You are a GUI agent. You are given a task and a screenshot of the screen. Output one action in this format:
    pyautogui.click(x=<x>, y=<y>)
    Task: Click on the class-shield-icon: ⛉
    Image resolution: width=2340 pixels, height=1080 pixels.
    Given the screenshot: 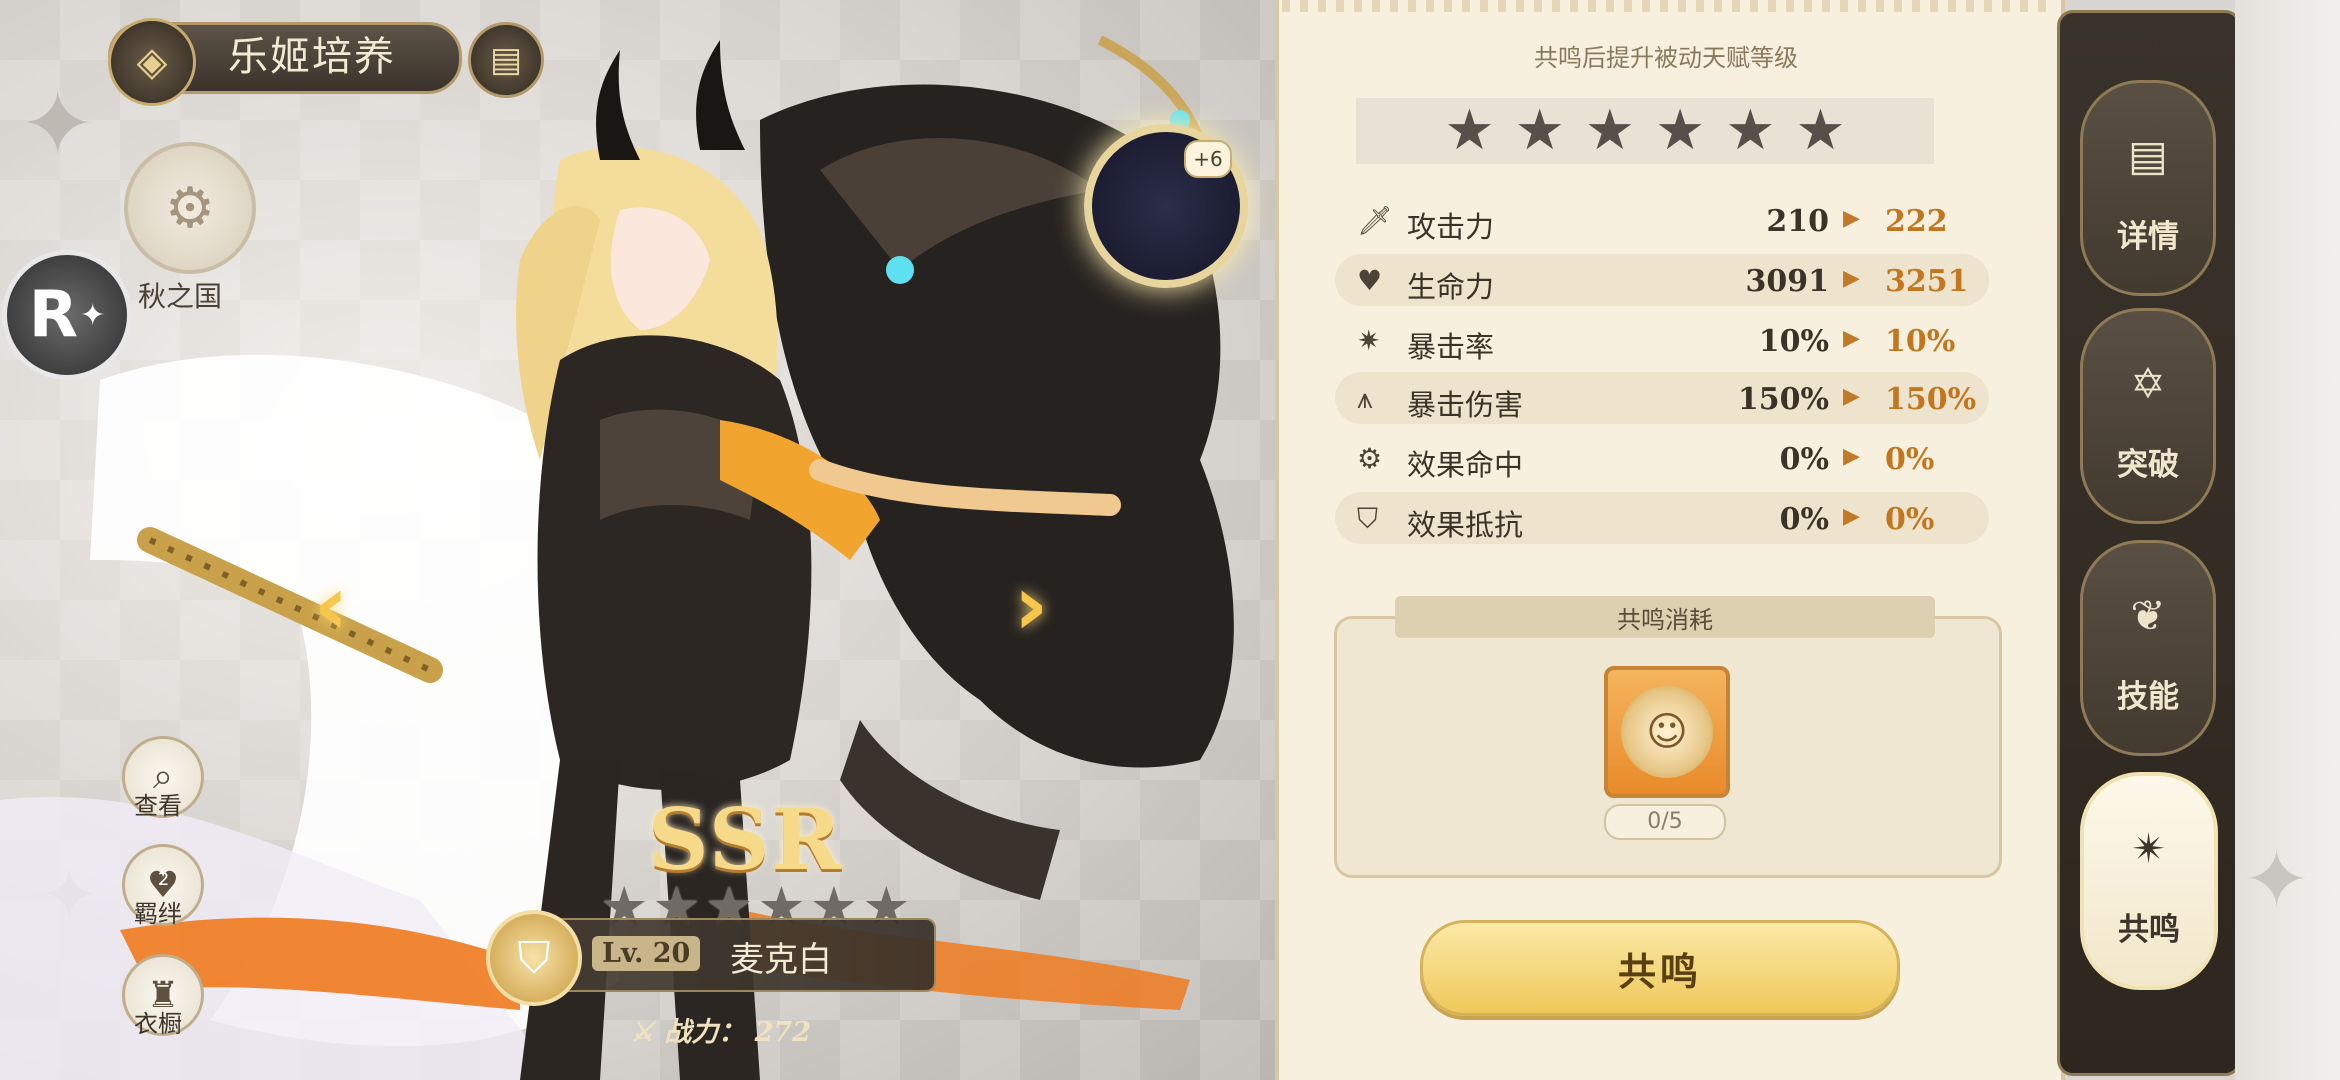 What is the action you would take?
    pyautogui.click(x=534, y=958)
    